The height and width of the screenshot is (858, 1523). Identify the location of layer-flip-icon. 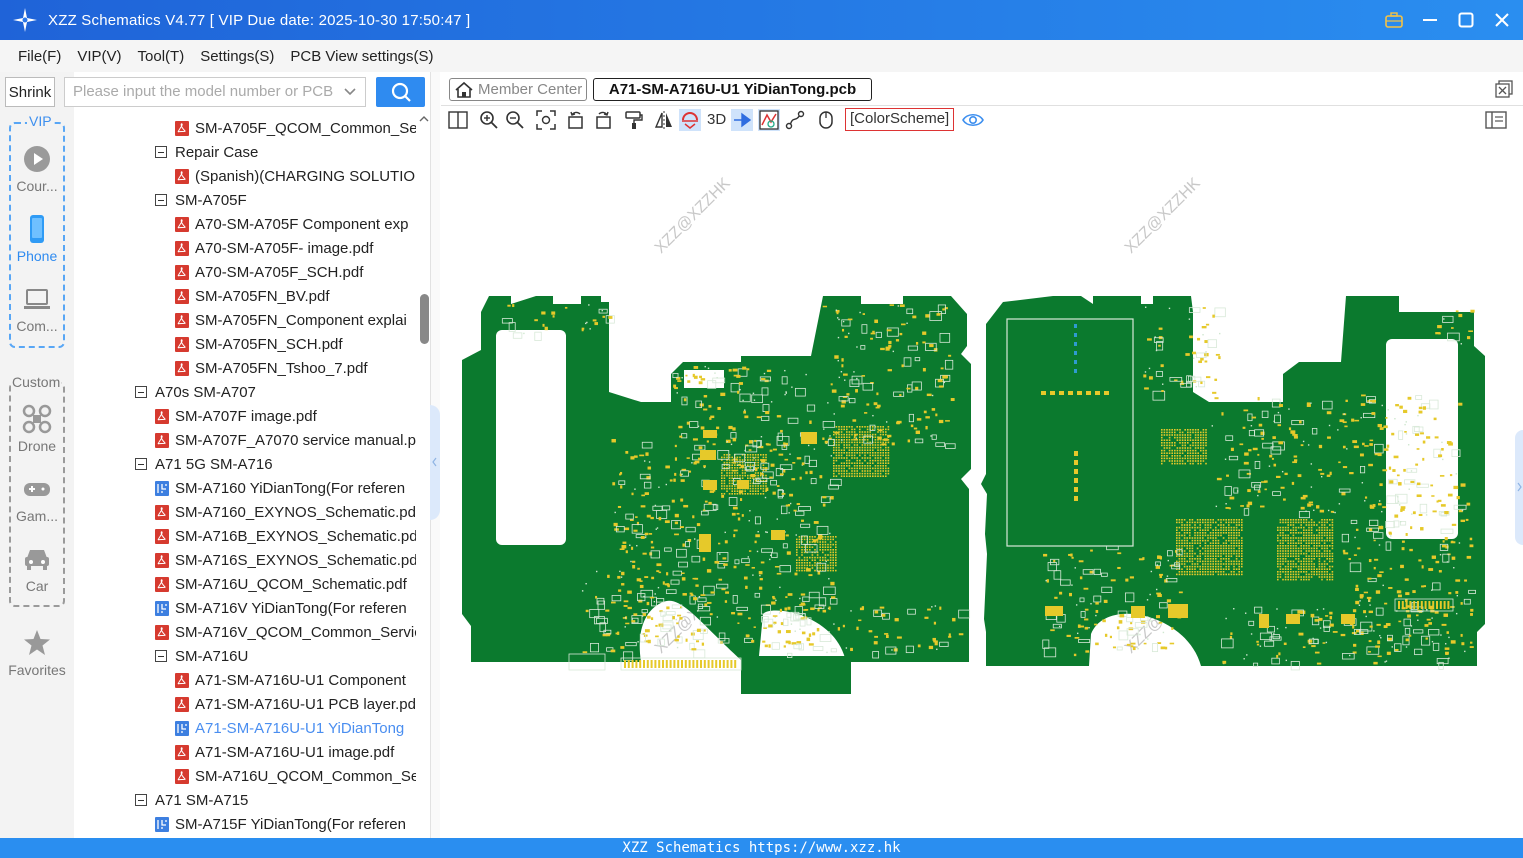
(690, 120).